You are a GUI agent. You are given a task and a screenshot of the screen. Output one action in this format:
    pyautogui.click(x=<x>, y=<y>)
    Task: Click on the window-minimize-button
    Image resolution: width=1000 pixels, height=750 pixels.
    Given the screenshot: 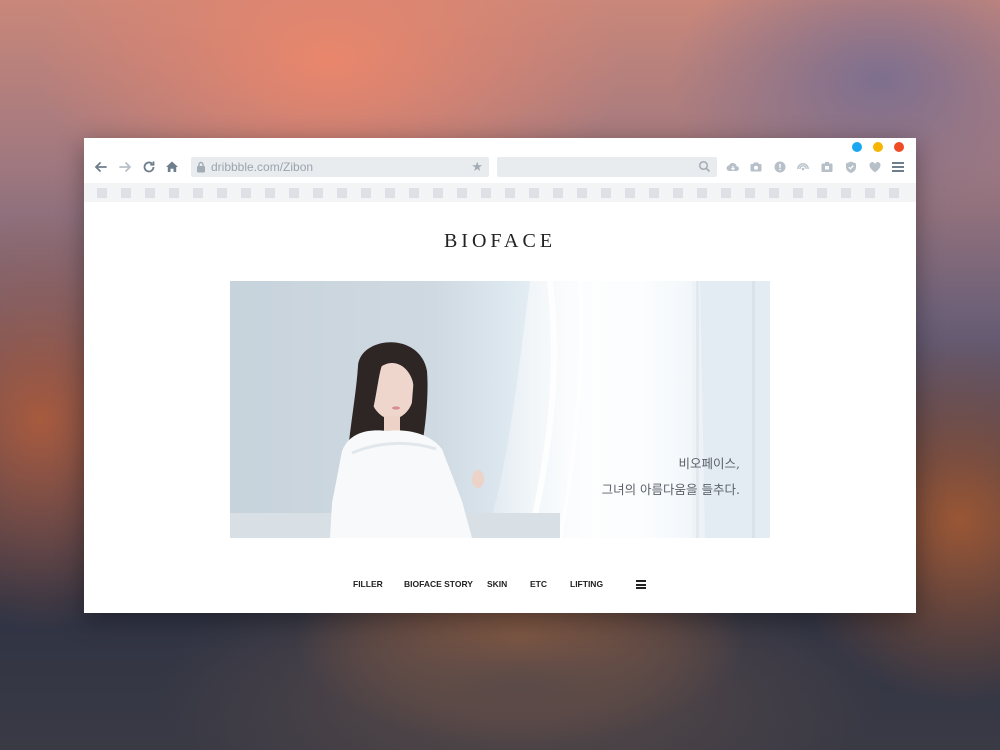 What is the action you would take?
    pyautogui.click(x=857, y=147)
    